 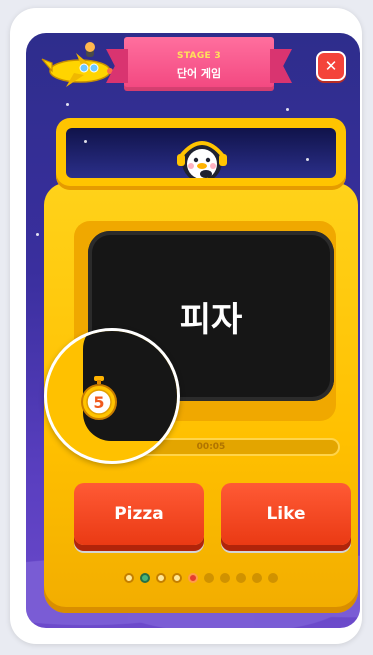 What do you see at coordinates (211, 319) in the screenshot?
I see `quiz-word: 피자` at bounding box center [211, 319].